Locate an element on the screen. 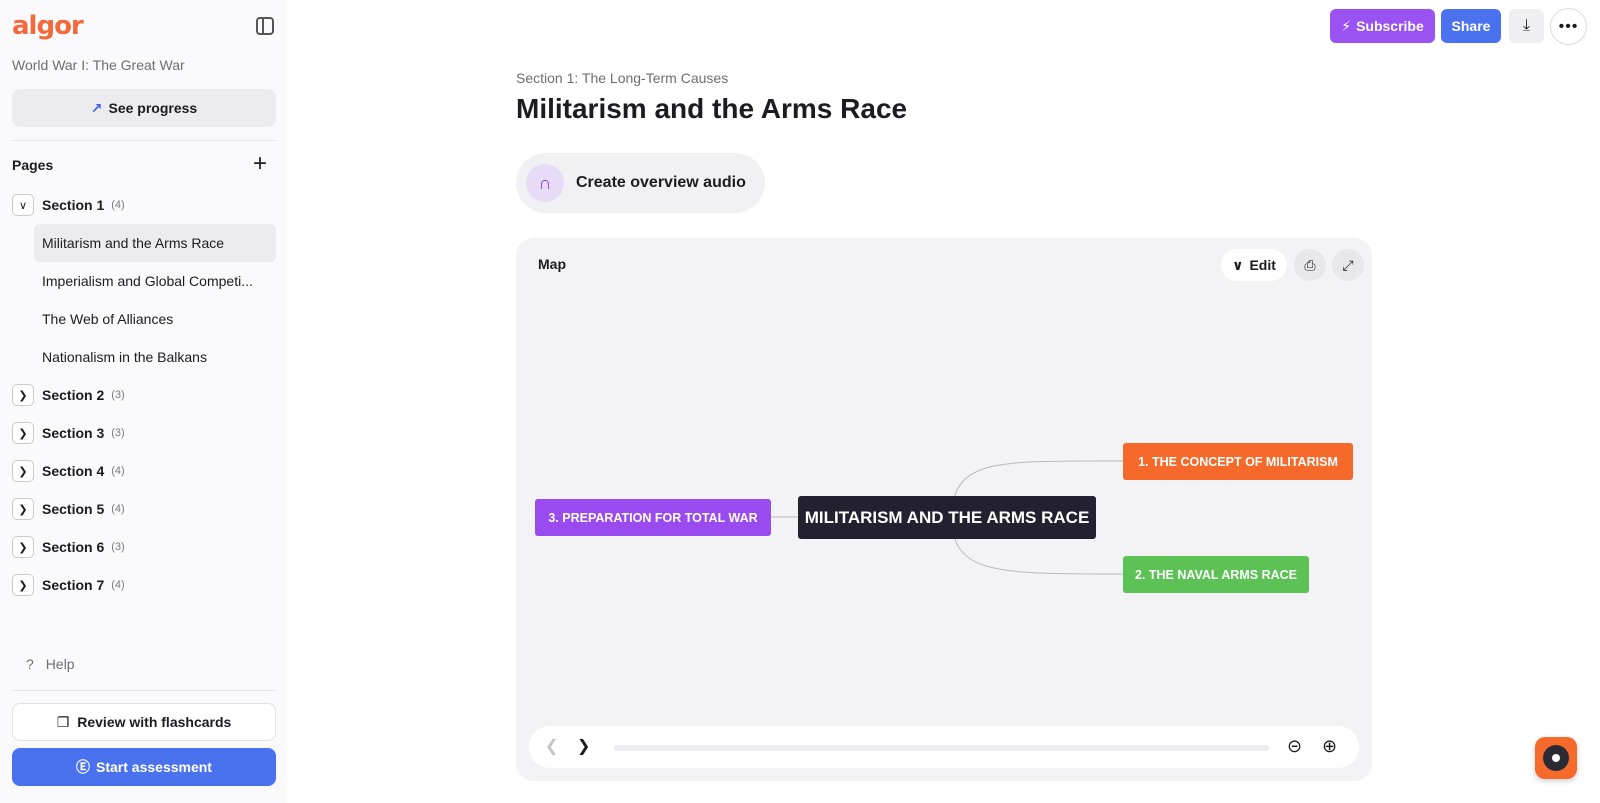  assessment-label: Start assessment is located at coordinates (154, 767).